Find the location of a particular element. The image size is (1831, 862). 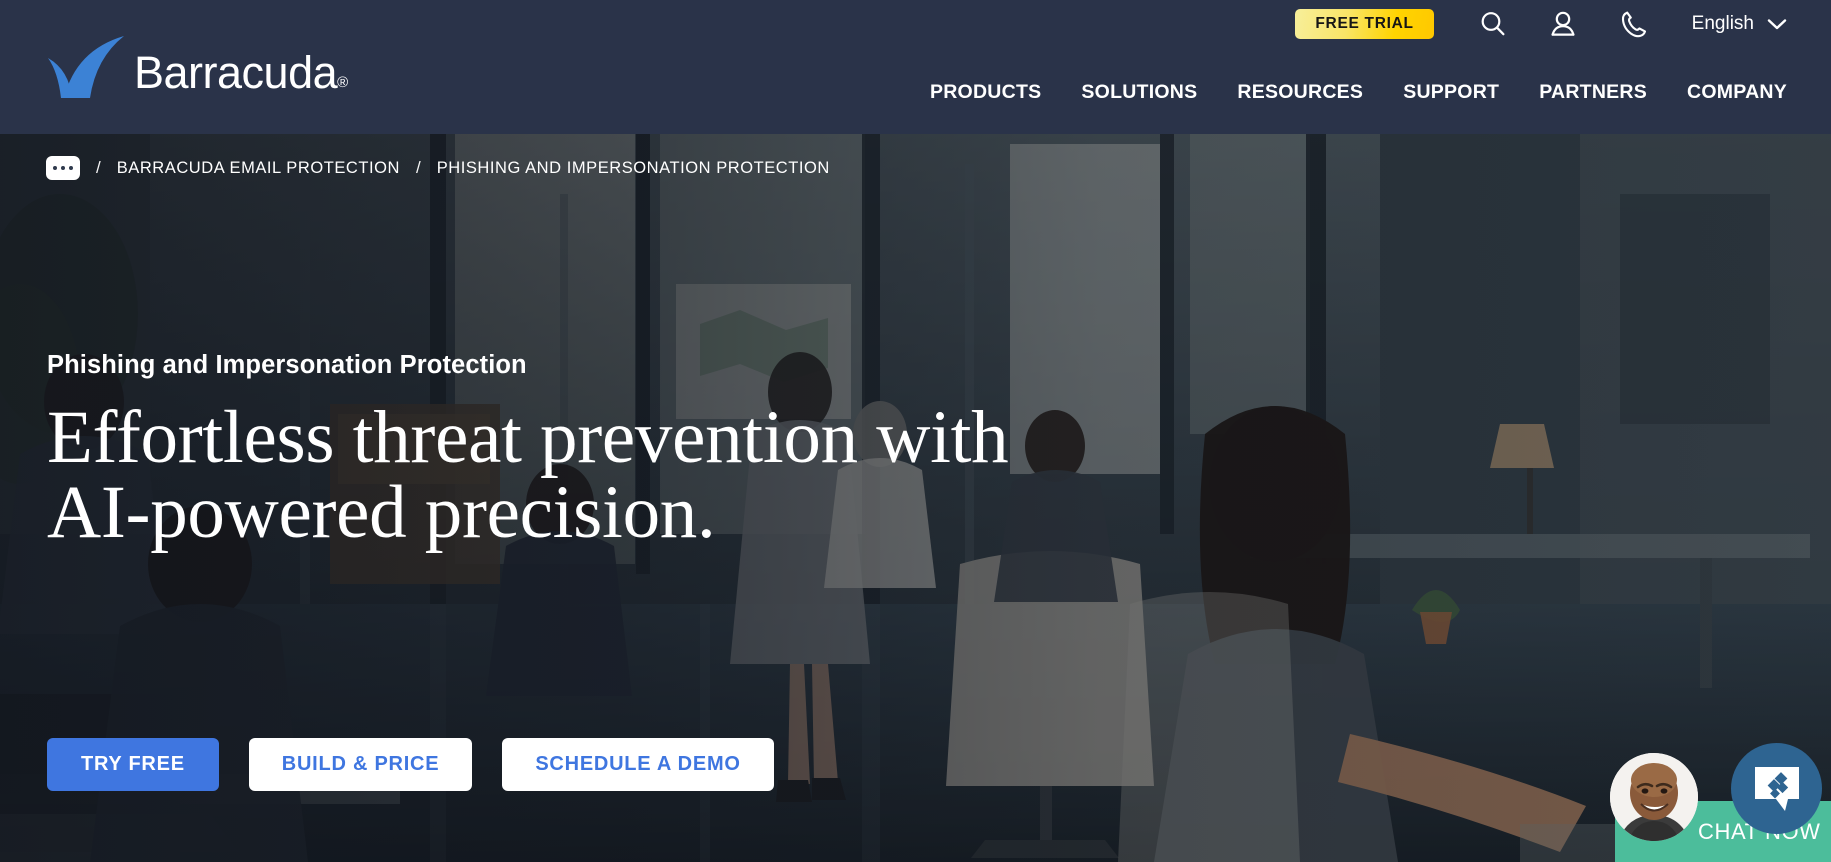

nav-item-solutions: SOLUTIONS is located at coordinates (1139, 92).